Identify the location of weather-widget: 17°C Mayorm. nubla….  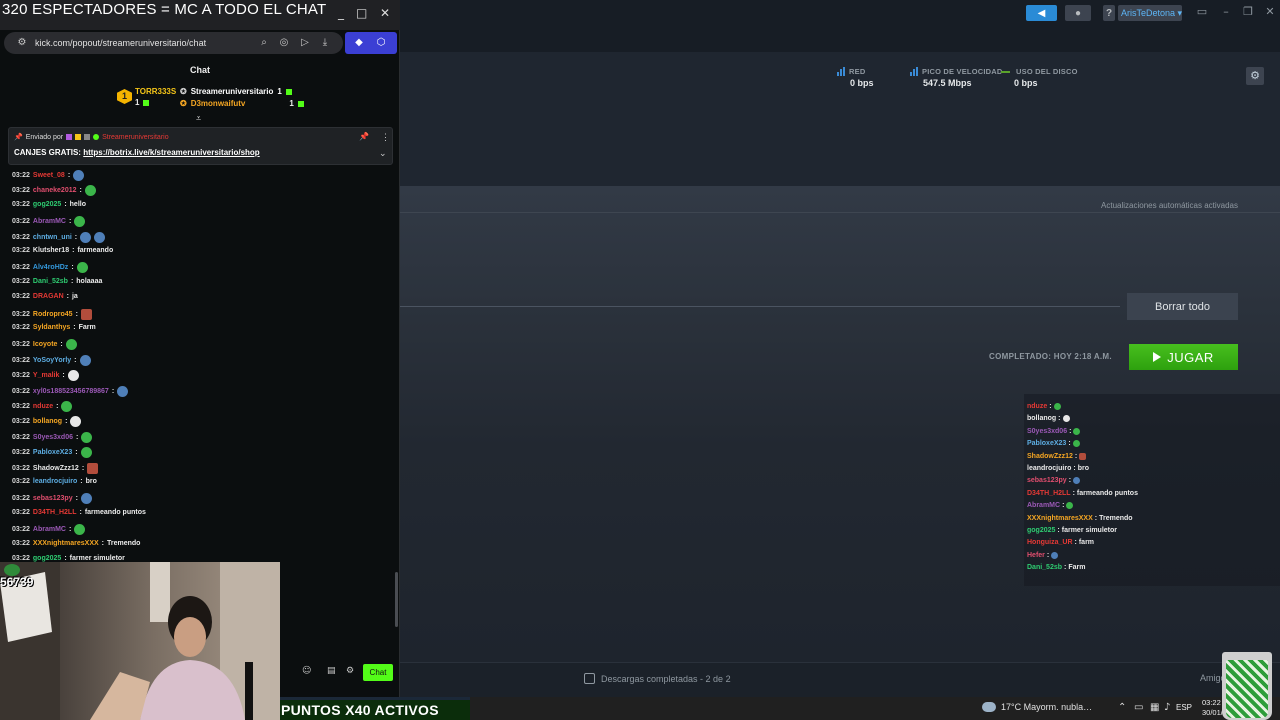
(1037, 707).